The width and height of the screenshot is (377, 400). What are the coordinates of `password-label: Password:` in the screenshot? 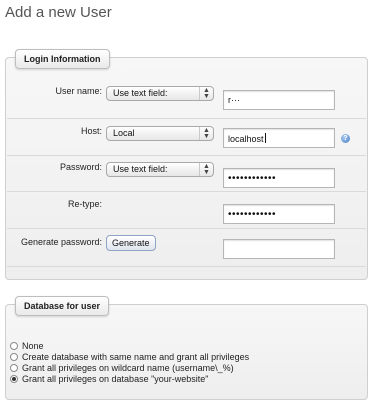 It's located at (80, 167).